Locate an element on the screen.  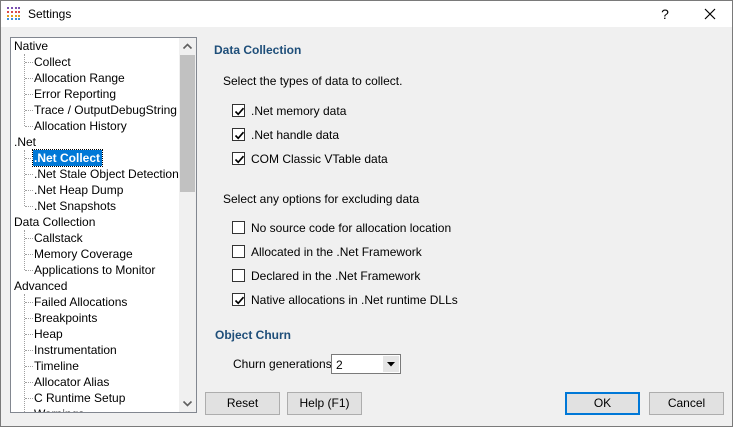
tree-group: .Net is located at coordinates (25, 142).